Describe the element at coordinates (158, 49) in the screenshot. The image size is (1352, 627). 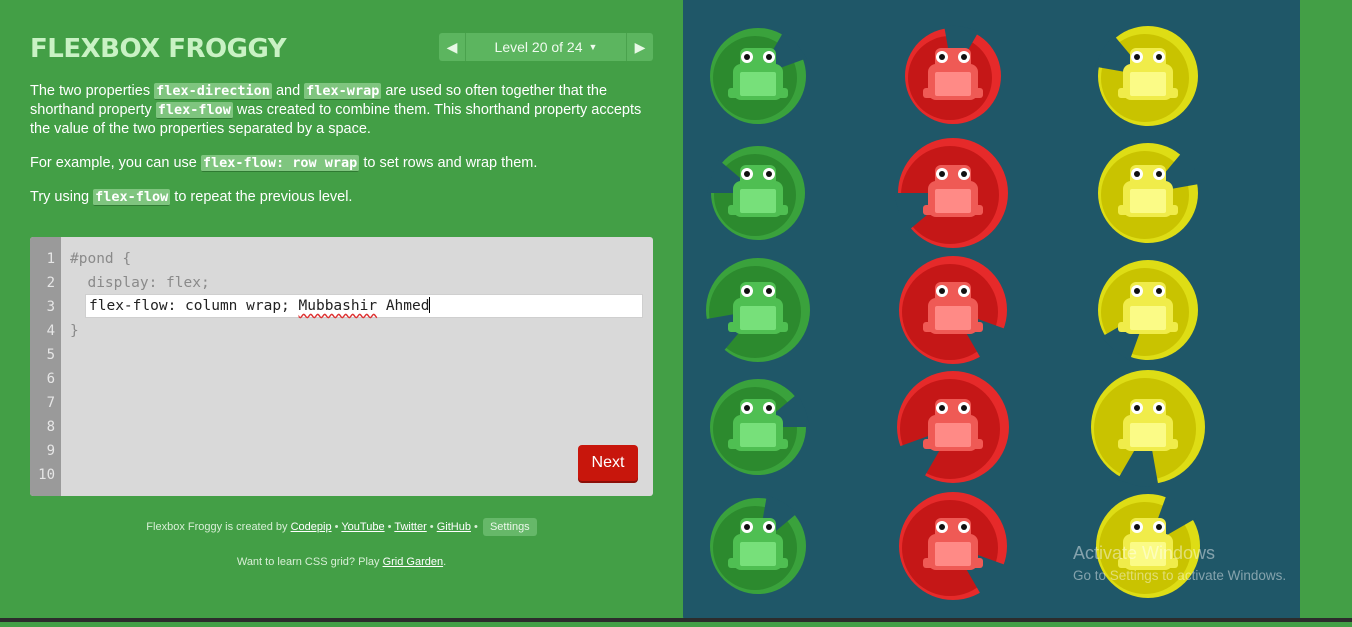
I see `app-title: FLEXBOX FROGGY` at that location.